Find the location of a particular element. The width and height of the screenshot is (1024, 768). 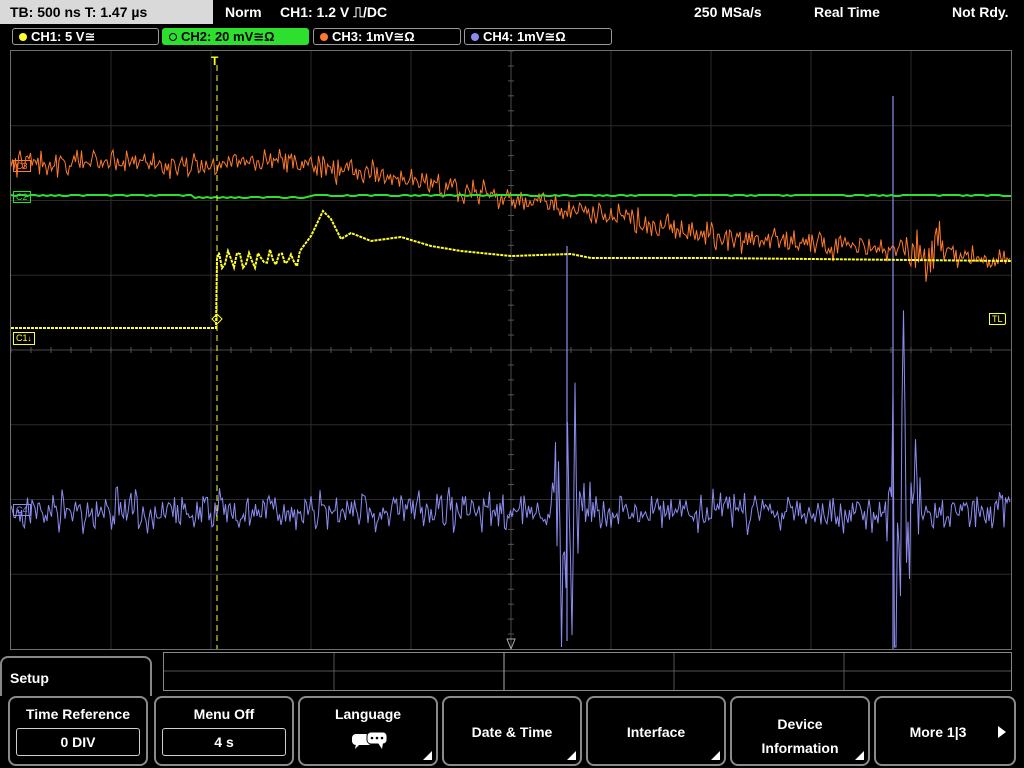

ch3-marker-text: C3 is located at coordinates (22, 166).